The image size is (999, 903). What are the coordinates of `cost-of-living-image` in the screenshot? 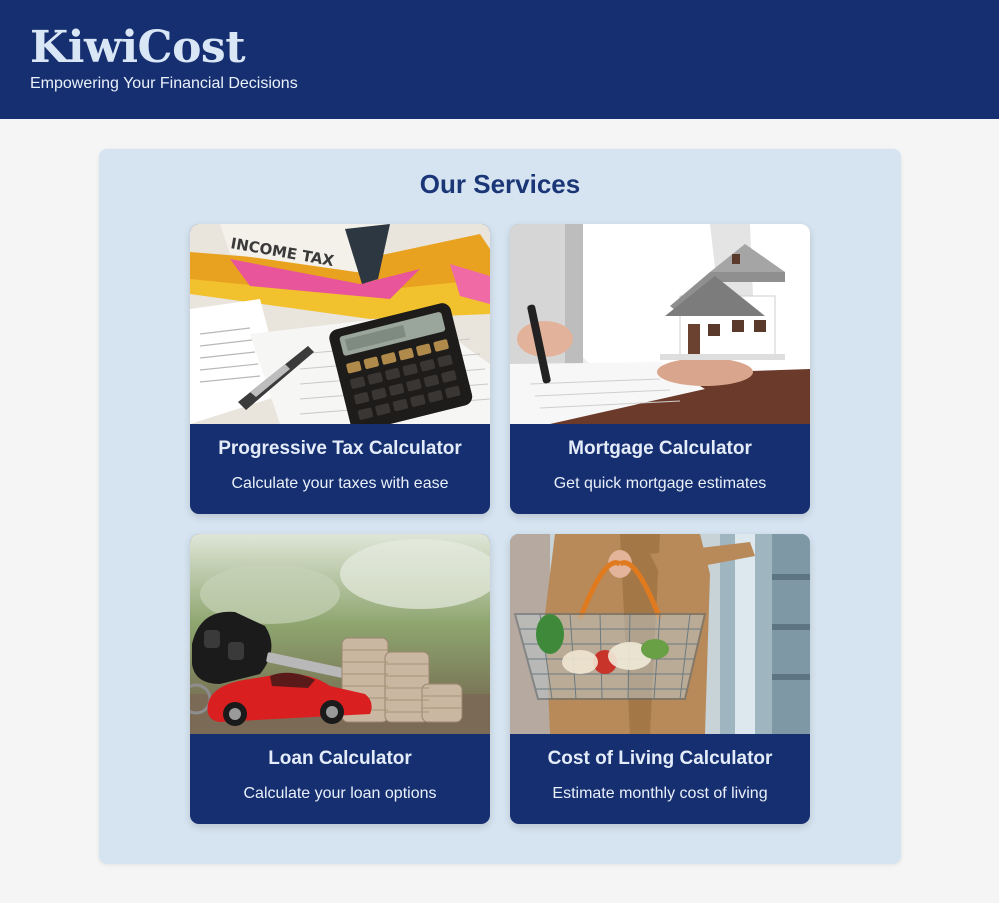 It's located at (660, 634).